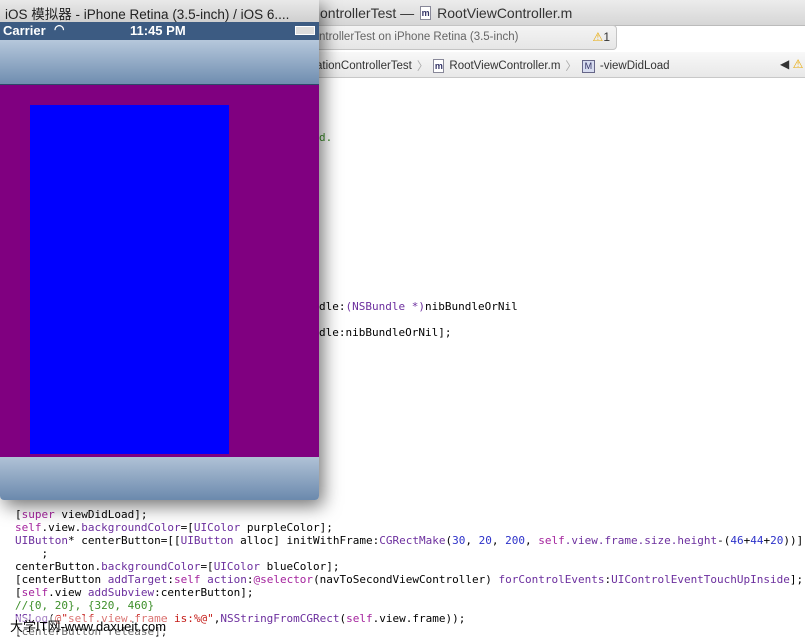 The height and width of the screenshot is (640, 805). I want to click on code-token: //{0, 20}, {320, 460}, so click(85, 605).